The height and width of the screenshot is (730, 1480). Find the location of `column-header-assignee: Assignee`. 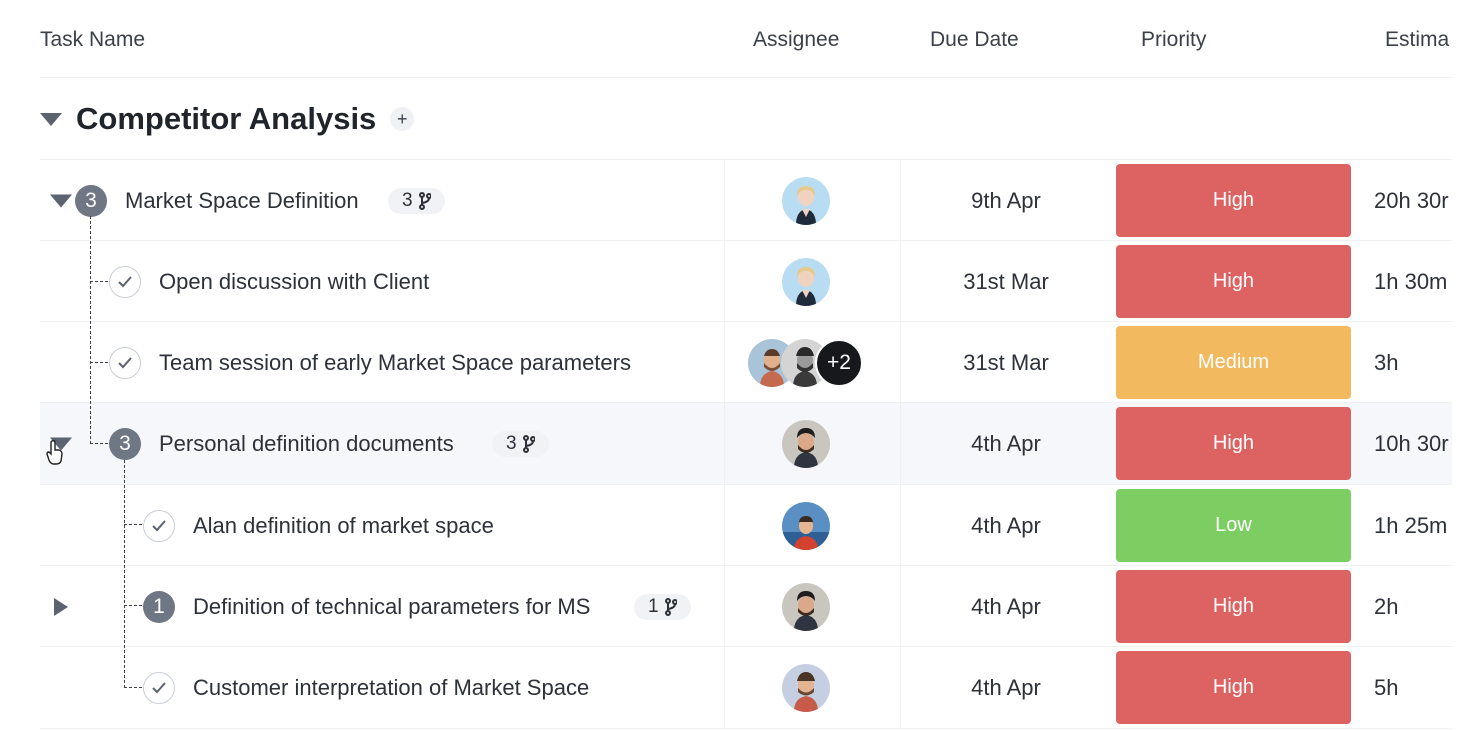

column-header-assignee: Assignee is located at coordinates (796, 40).